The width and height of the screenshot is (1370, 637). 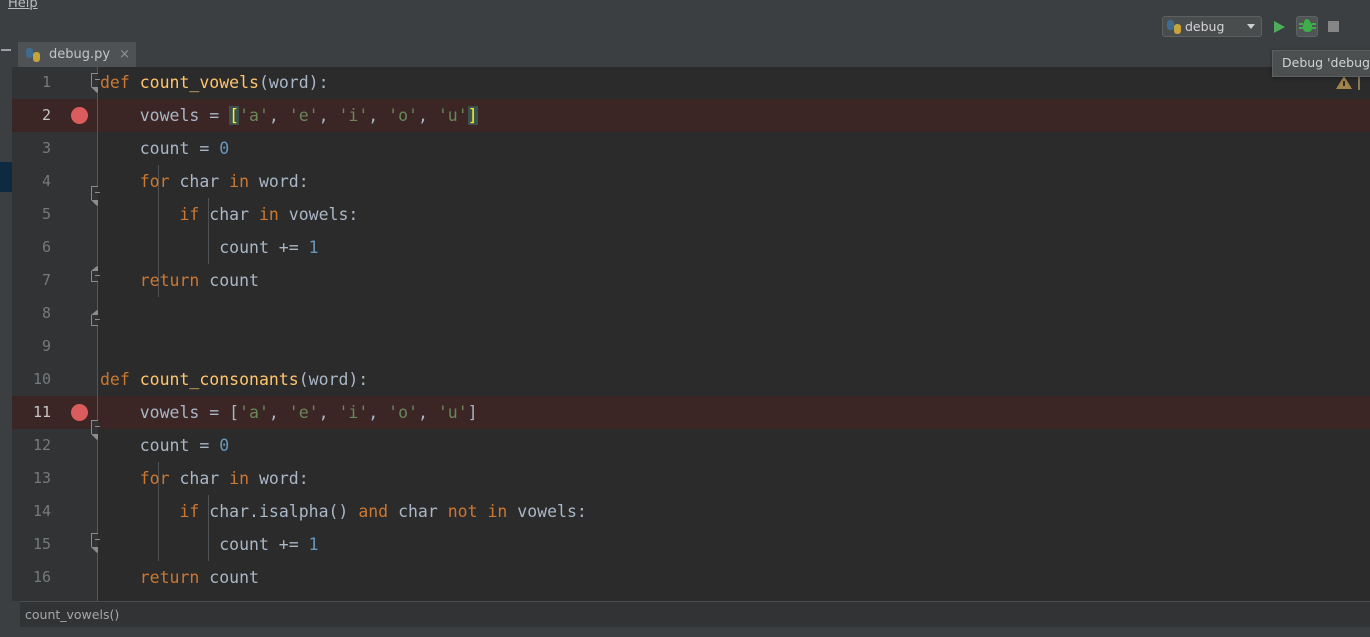 What do you see at coordinates (41, 577) in the screenshot?
I see `line-number: 16` at bounding box center [41, 577].